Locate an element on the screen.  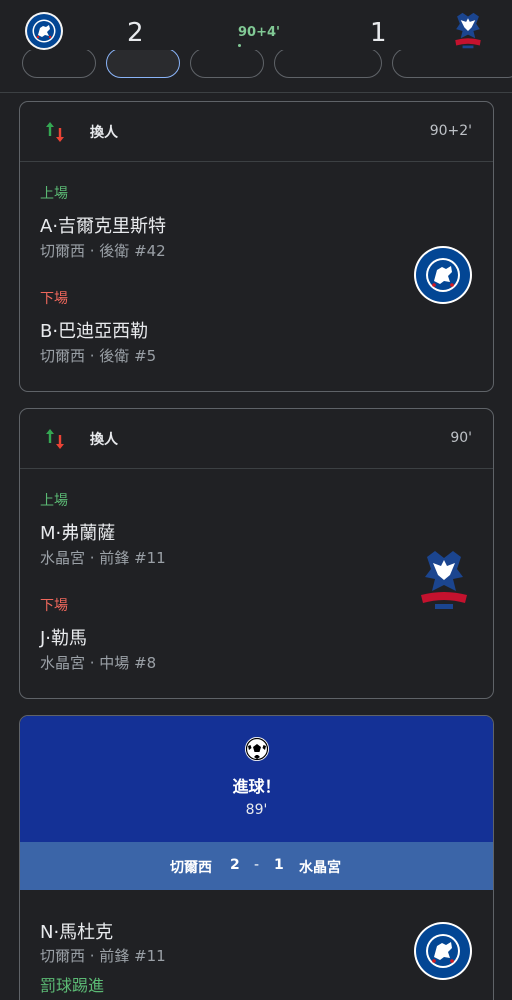
event-time: 90' is located at coordinates (461, 438).